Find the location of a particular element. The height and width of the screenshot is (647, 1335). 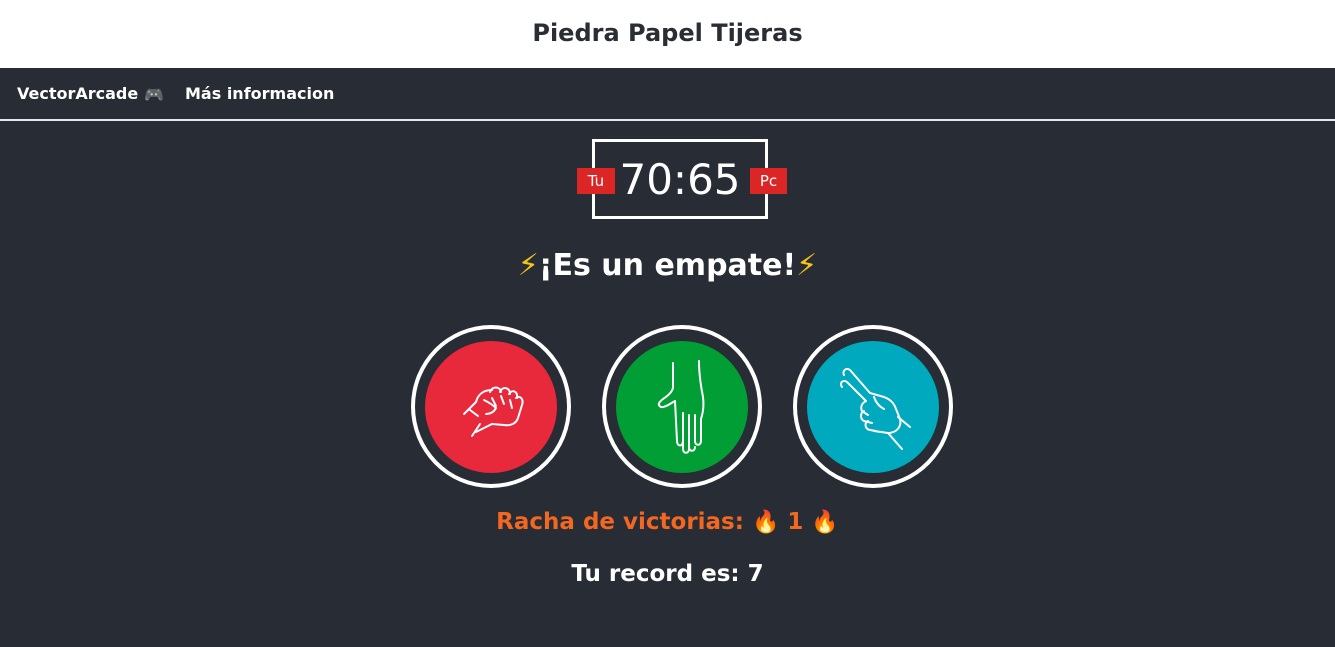

rock-icon is located at coordinates (493, 411).